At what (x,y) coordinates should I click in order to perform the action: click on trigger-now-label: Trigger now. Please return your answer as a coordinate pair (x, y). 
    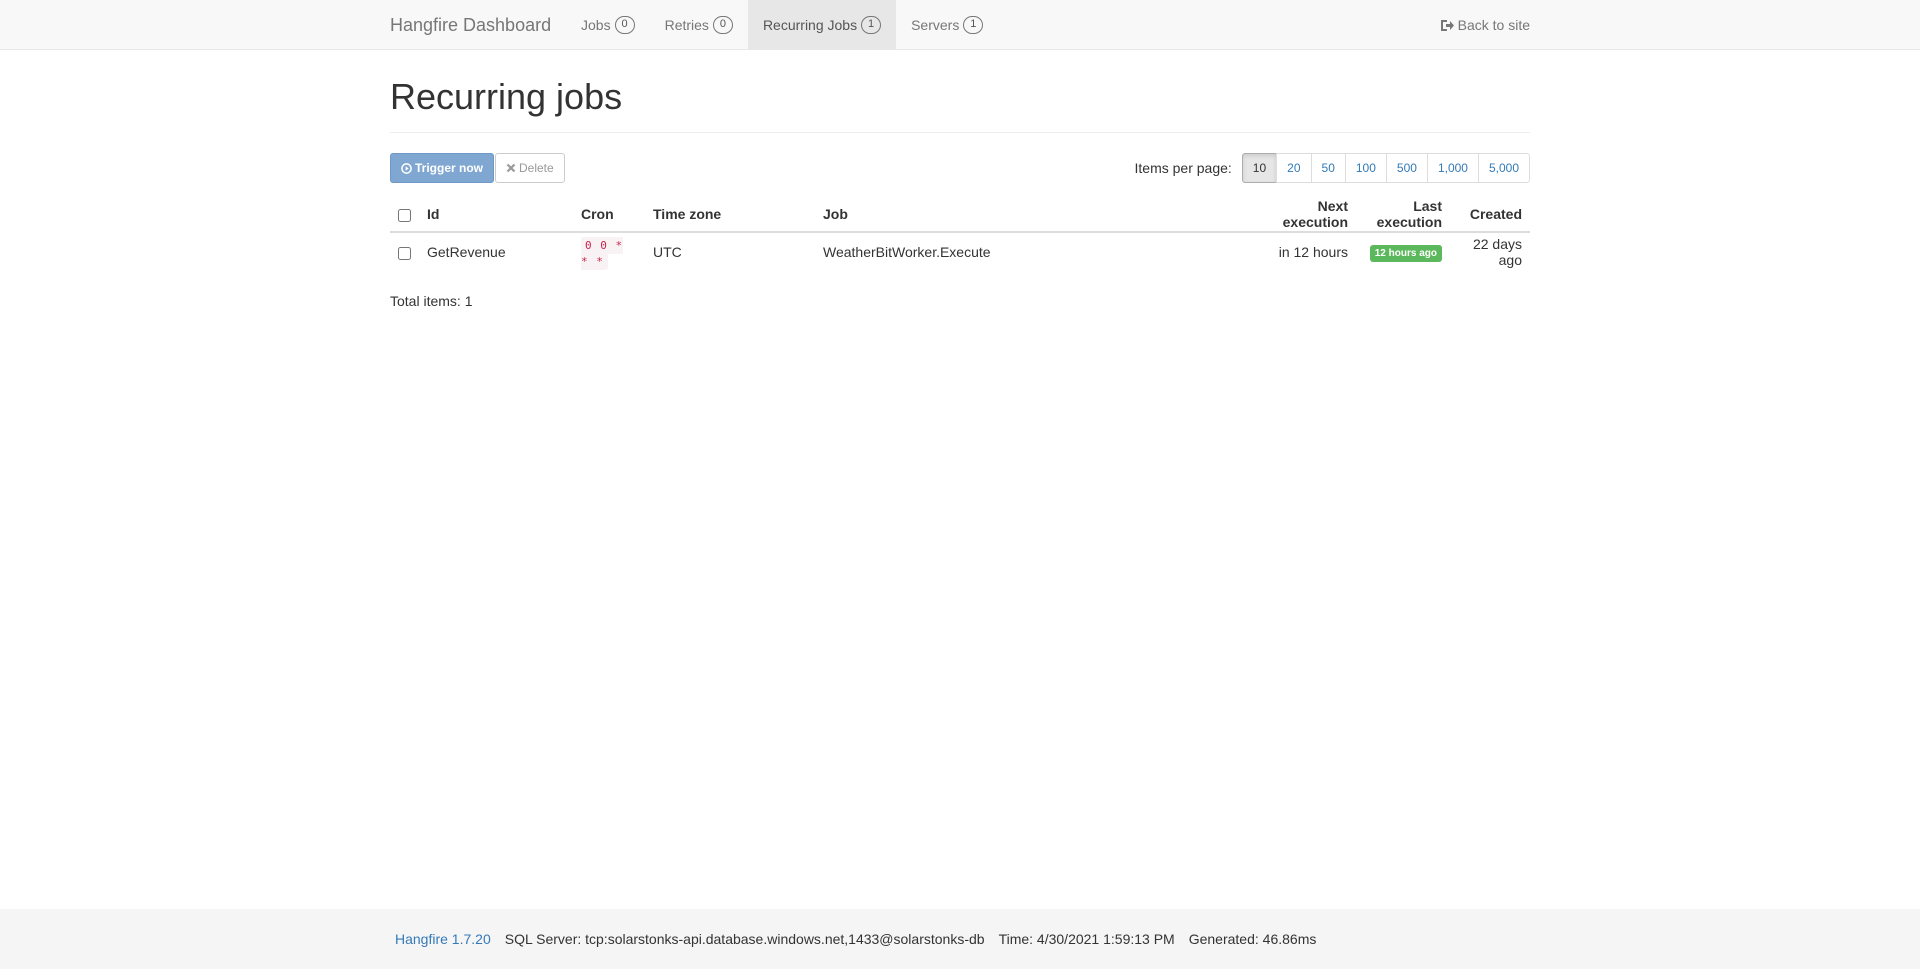
    Looking at the image, I should click on (449, 168).